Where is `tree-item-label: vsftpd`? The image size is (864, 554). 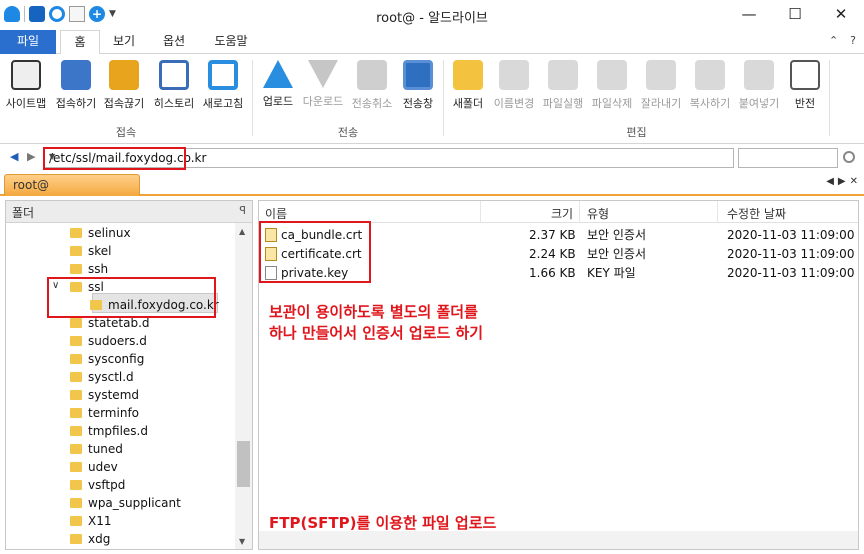 tree-item-label: vsftpd is located at coordinates (107, 485).